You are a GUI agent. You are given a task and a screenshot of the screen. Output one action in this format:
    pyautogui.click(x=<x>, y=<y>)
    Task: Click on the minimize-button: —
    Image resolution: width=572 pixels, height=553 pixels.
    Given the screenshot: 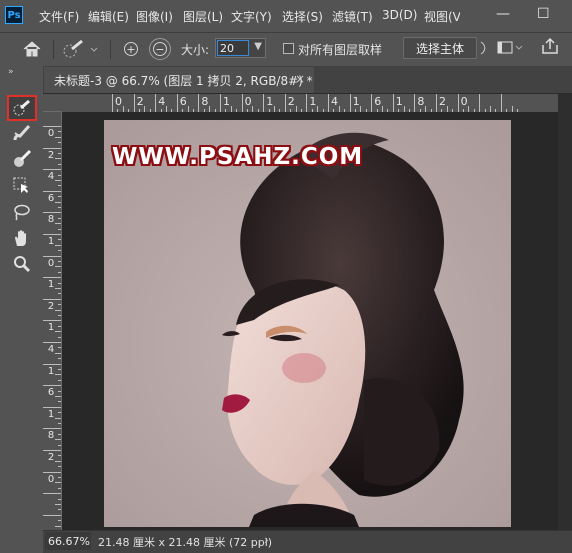 What is the action you would take?
    pyautogui.click(x=503, y=14)
    